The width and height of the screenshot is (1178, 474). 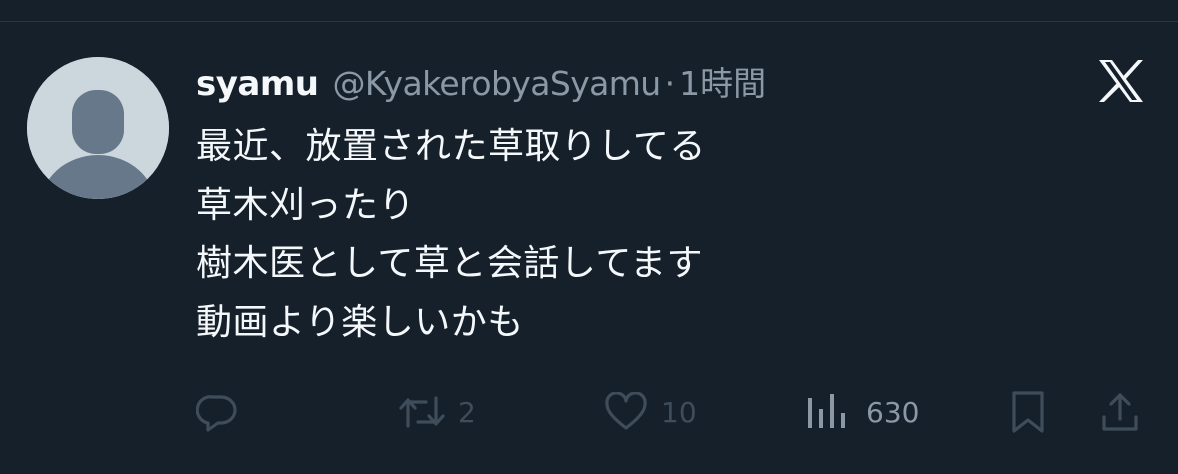 I want to click on avatar, so click(x=98, y=128).